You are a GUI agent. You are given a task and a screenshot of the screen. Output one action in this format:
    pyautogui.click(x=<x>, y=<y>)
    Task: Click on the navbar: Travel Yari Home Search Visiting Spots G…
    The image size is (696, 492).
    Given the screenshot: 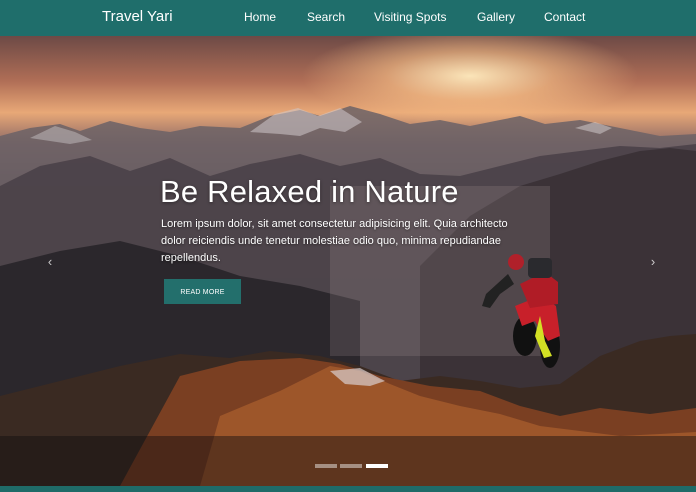 What is the action you would take?
    pyautogui.click(x=348, y=18)
    